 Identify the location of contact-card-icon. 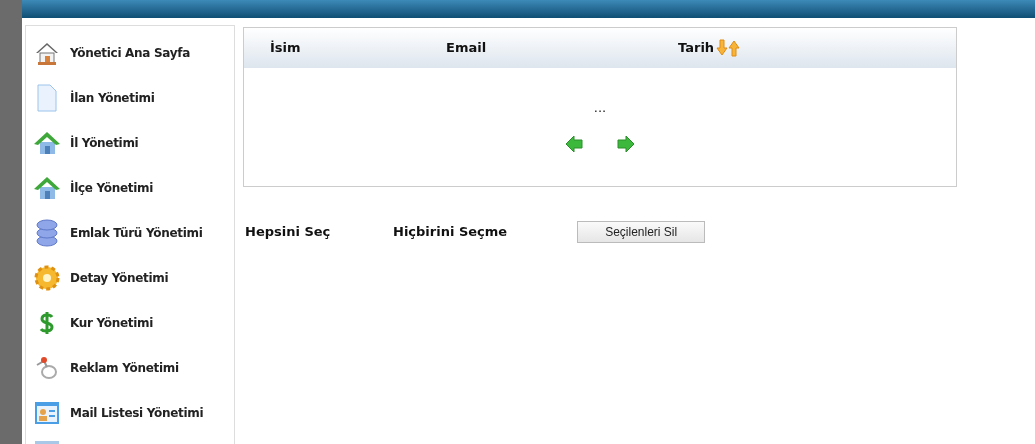
(47, 412).